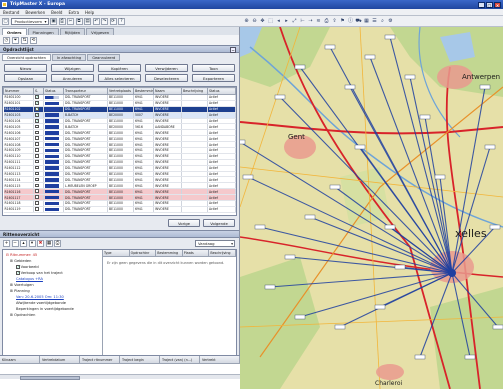  I want to click on route-icon: ⇢, so click(310, 21).